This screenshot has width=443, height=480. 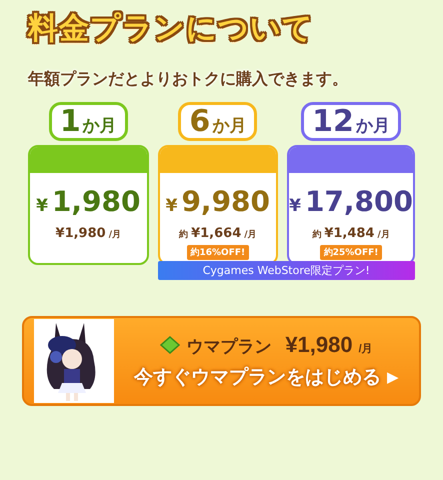 I want to click on store-banner: Cygames WebStore限定プラン!, so click(x=286, y=270).